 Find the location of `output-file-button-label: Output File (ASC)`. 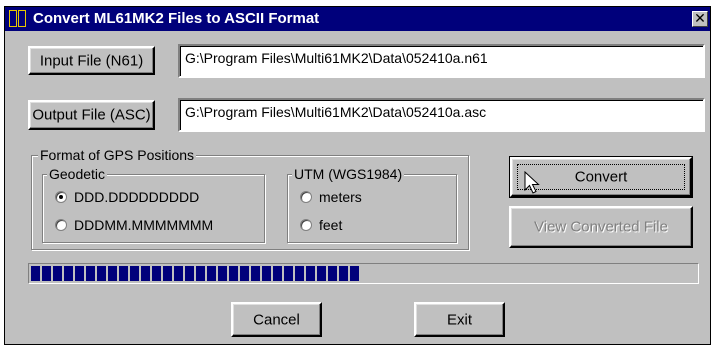

output-file-button-label: Output File (ASC) is located at coordinates (91, 115).